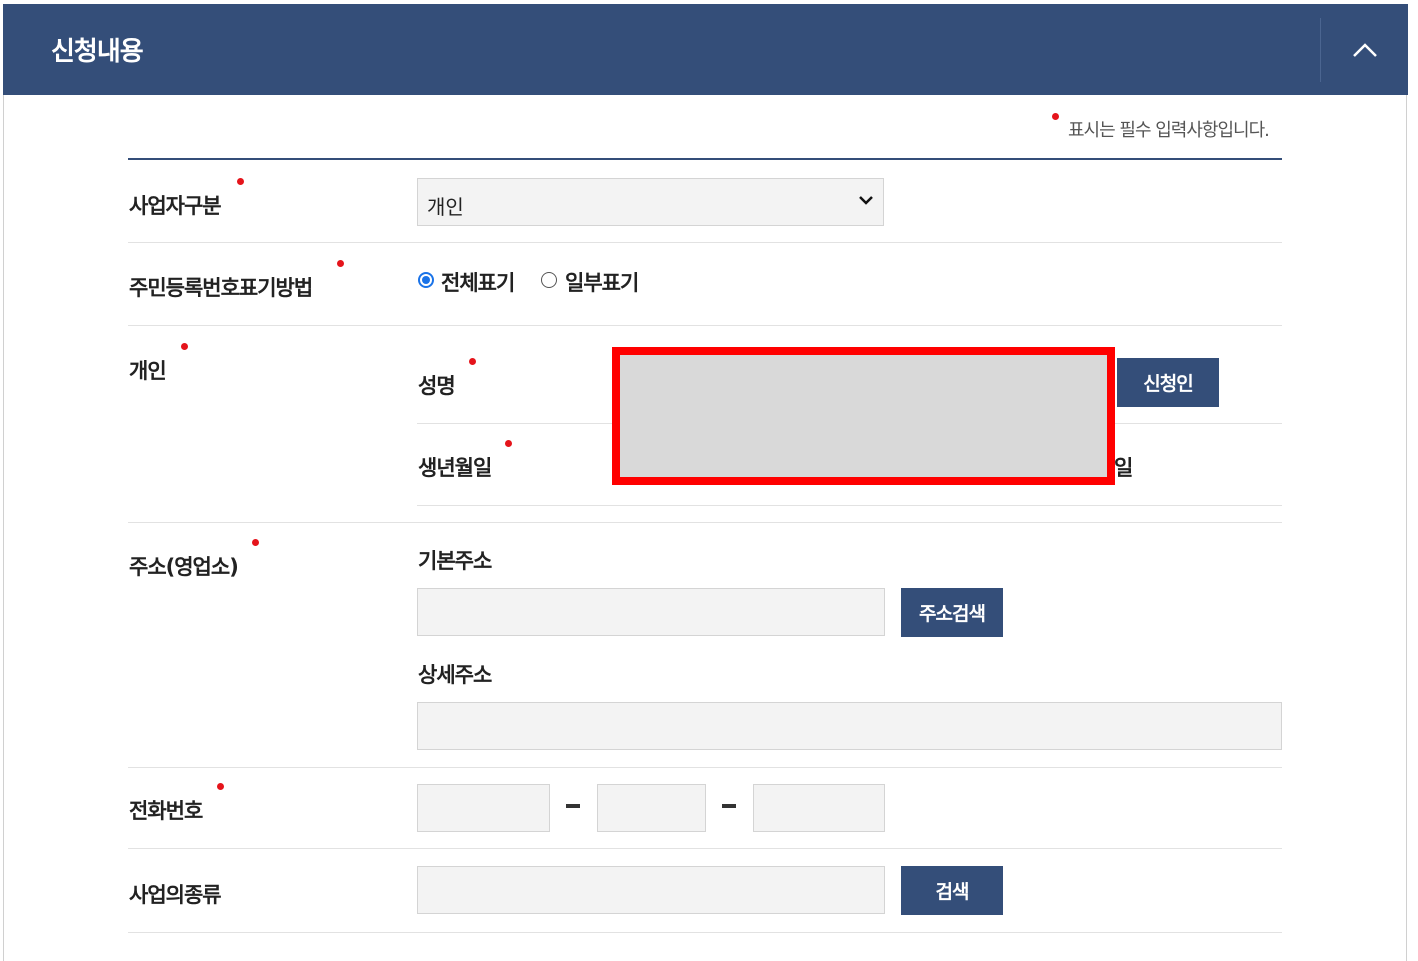 The image size is (1418, 961). I want to click on required-note: 표시는 필수 입력사항입니다., so click(1169, 130).